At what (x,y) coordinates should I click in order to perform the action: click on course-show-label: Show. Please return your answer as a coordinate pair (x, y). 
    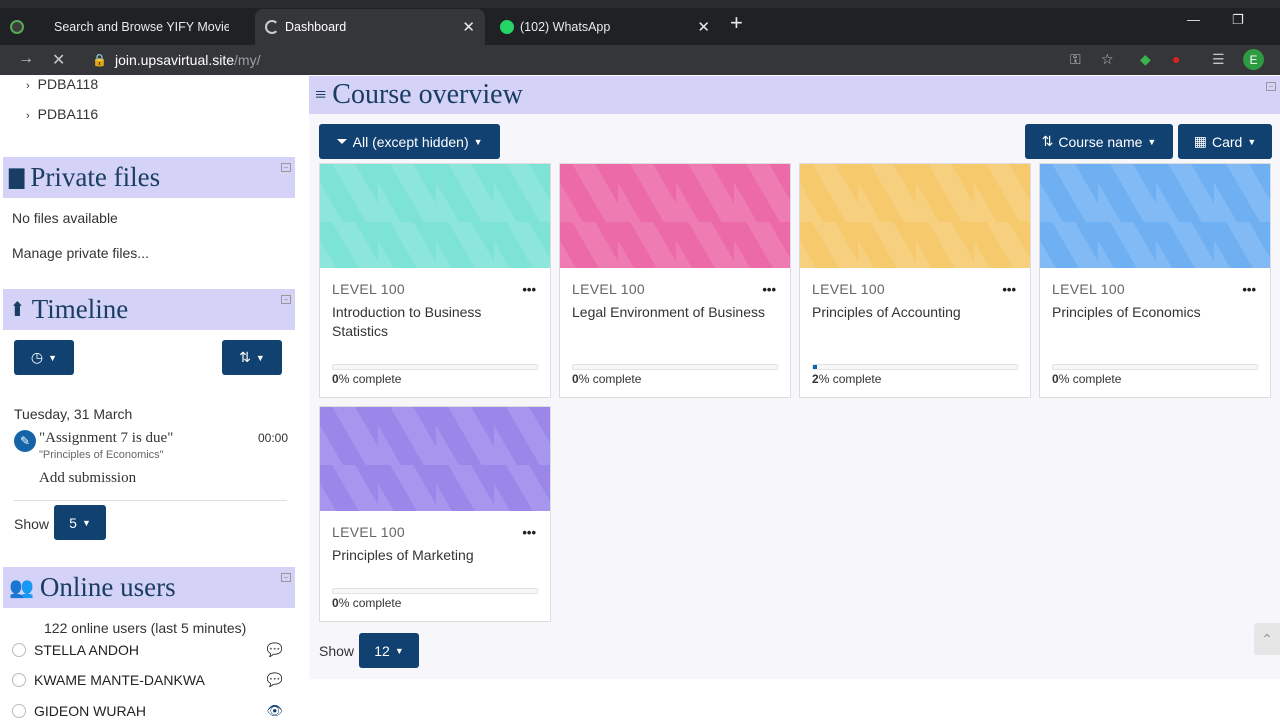
    Looking at the image, I should click on (337, 651).